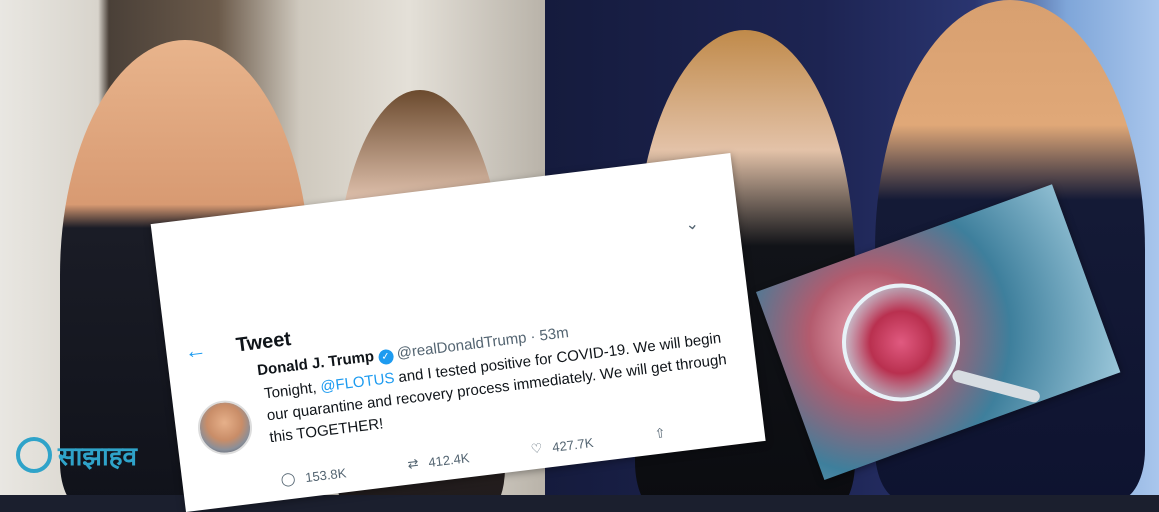 The height and width of the screenshot is (512, 1159). I want to click on verified-badge-icon: ✓, so click(385, 357).